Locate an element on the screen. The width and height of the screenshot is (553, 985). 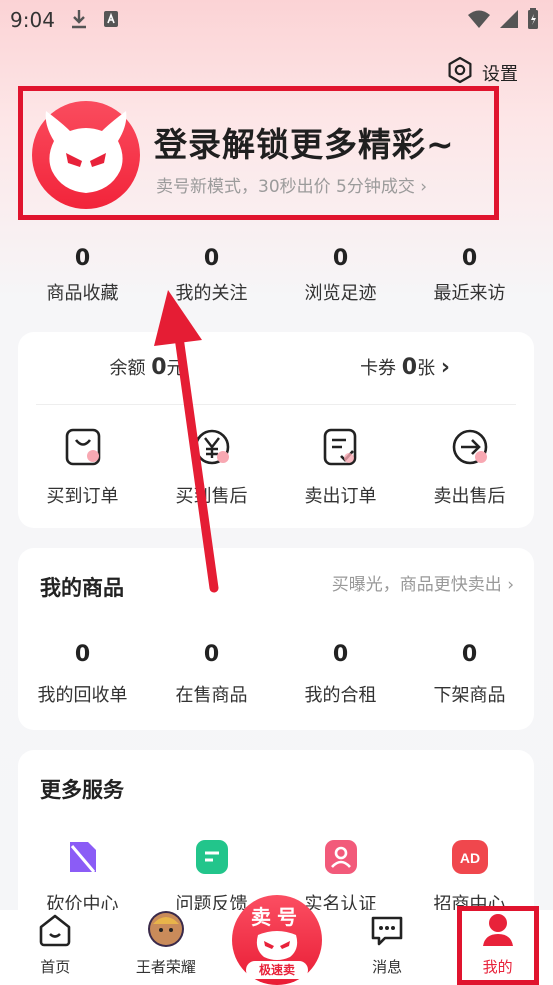
balance-unit: 元 is located at coordinates (175, 368).